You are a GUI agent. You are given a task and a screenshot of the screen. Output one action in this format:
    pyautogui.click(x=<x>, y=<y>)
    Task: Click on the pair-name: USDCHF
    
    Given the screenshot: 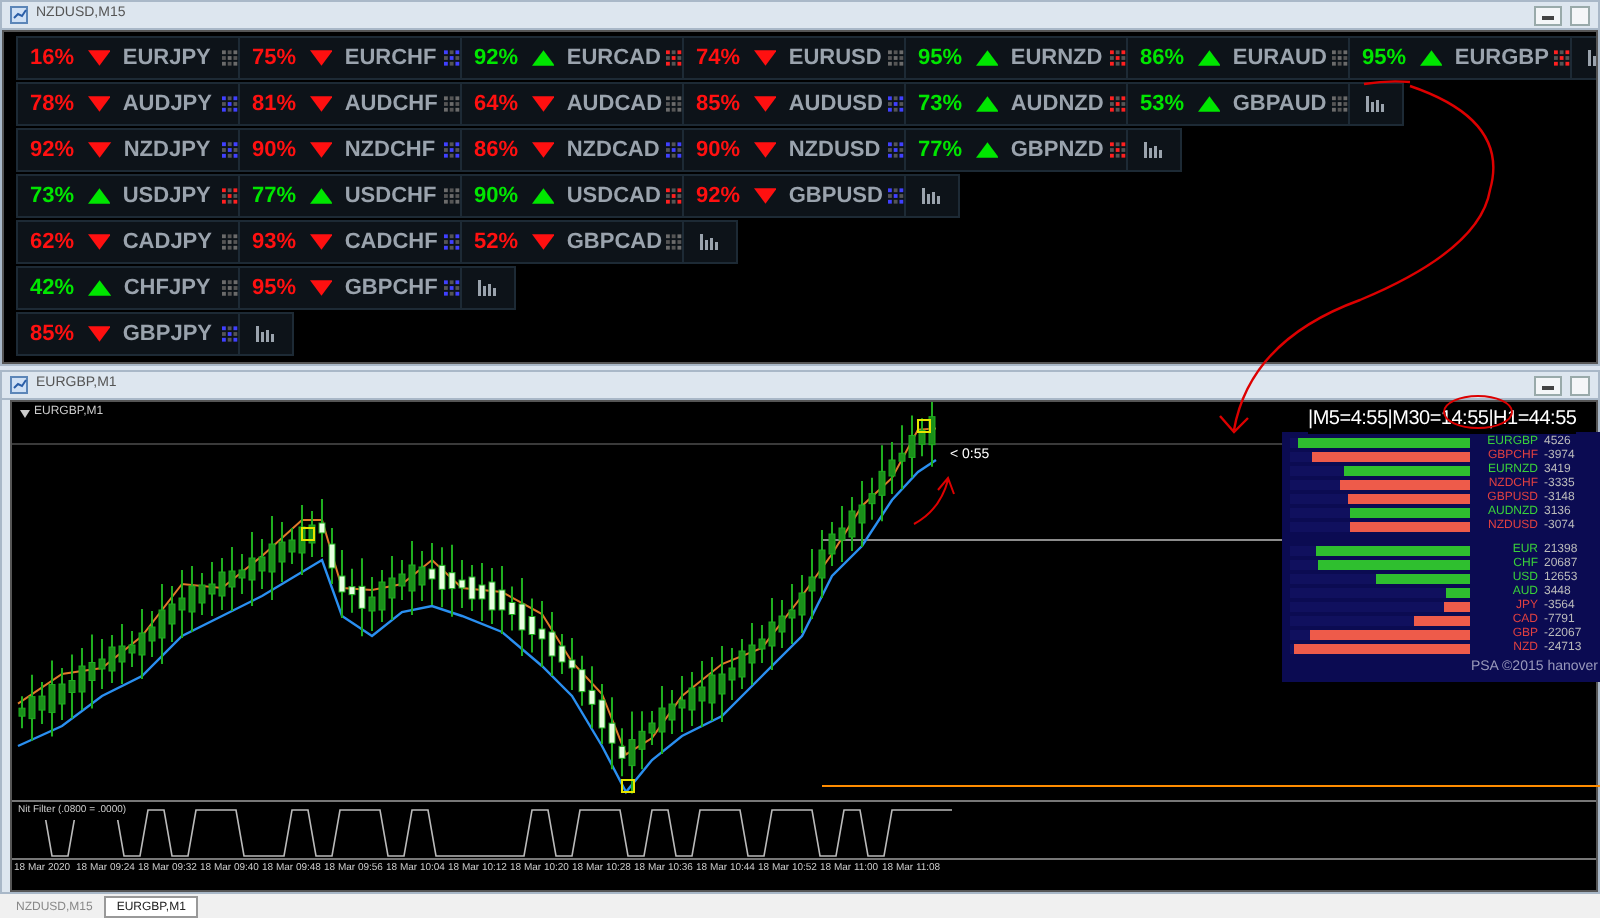 What is the action you would take?
    pyautogui.click(x=388, y=196)
    